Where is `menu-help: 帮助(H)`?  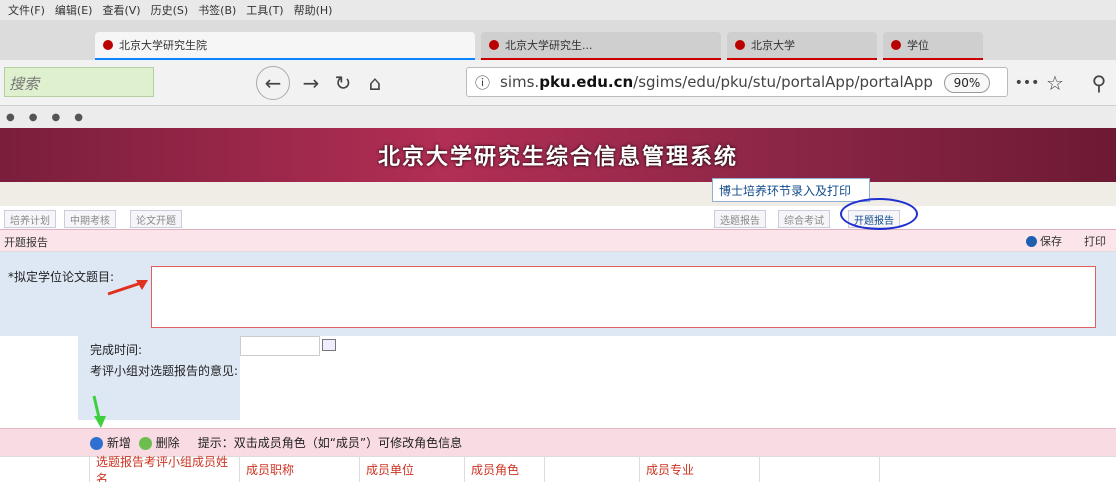
menu-help: 帮助(H) is located at coordinates (313, 10).